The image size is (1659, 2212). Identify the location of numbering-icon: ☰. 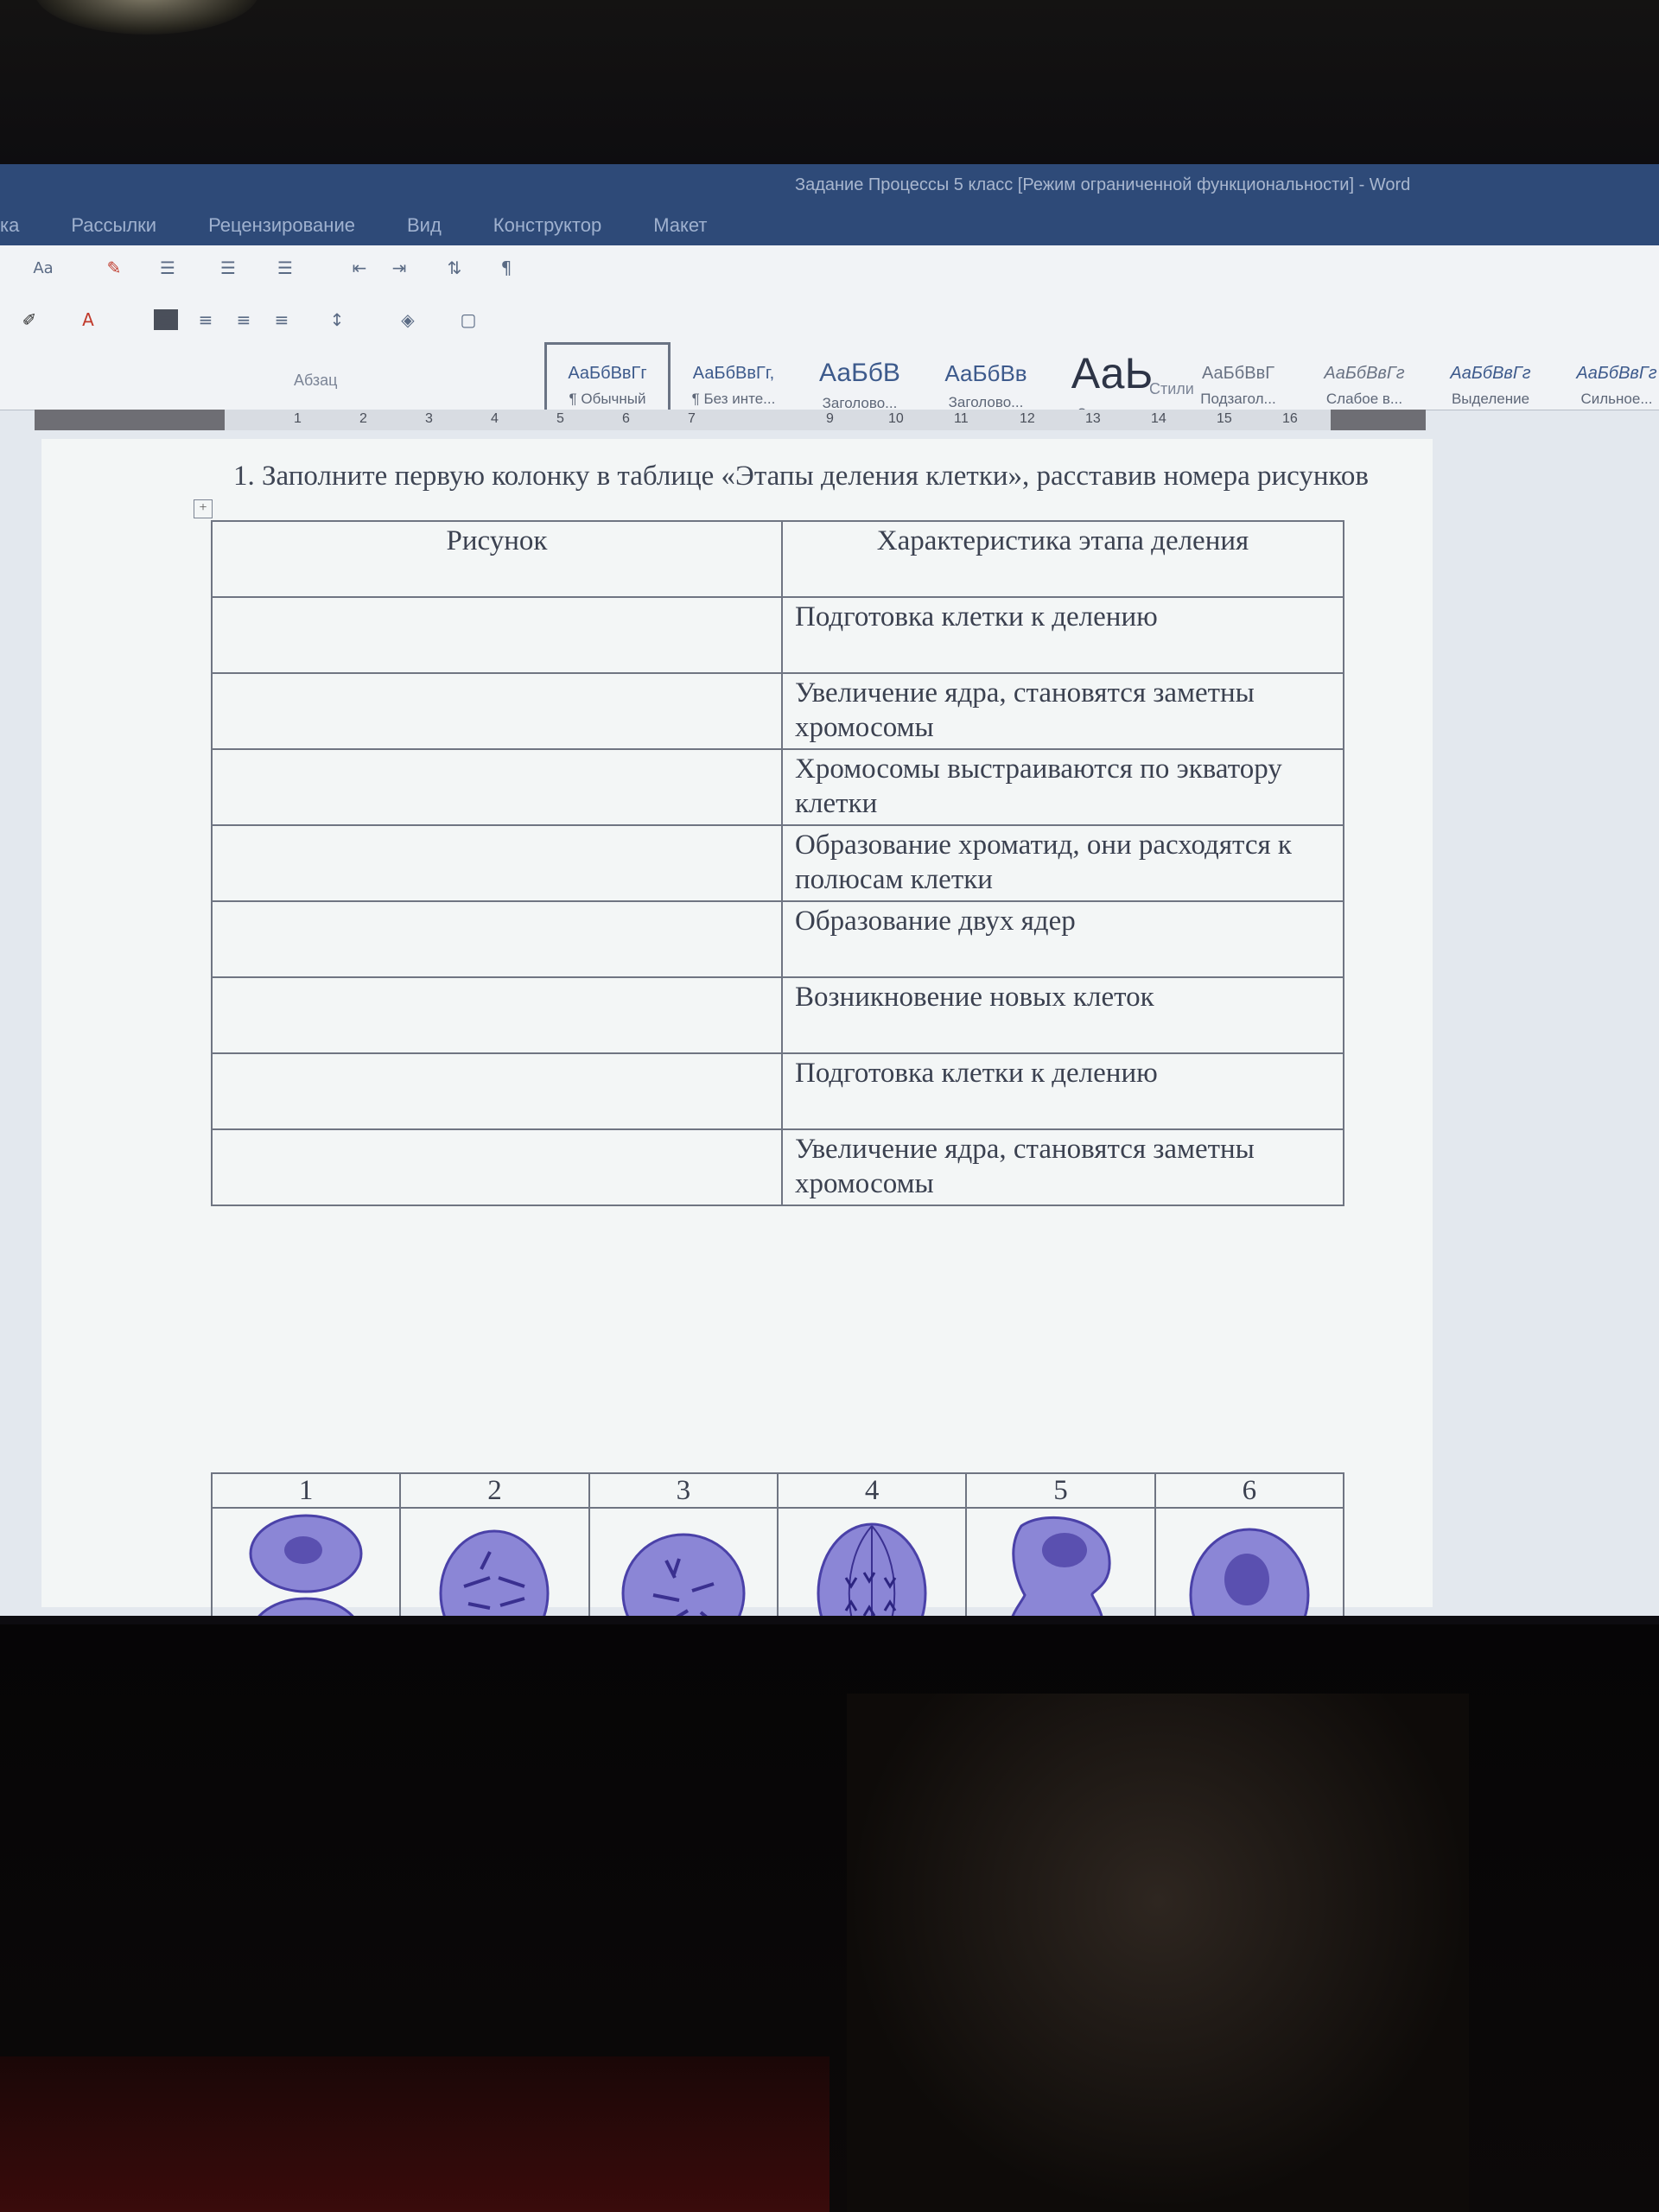
(228, 267).